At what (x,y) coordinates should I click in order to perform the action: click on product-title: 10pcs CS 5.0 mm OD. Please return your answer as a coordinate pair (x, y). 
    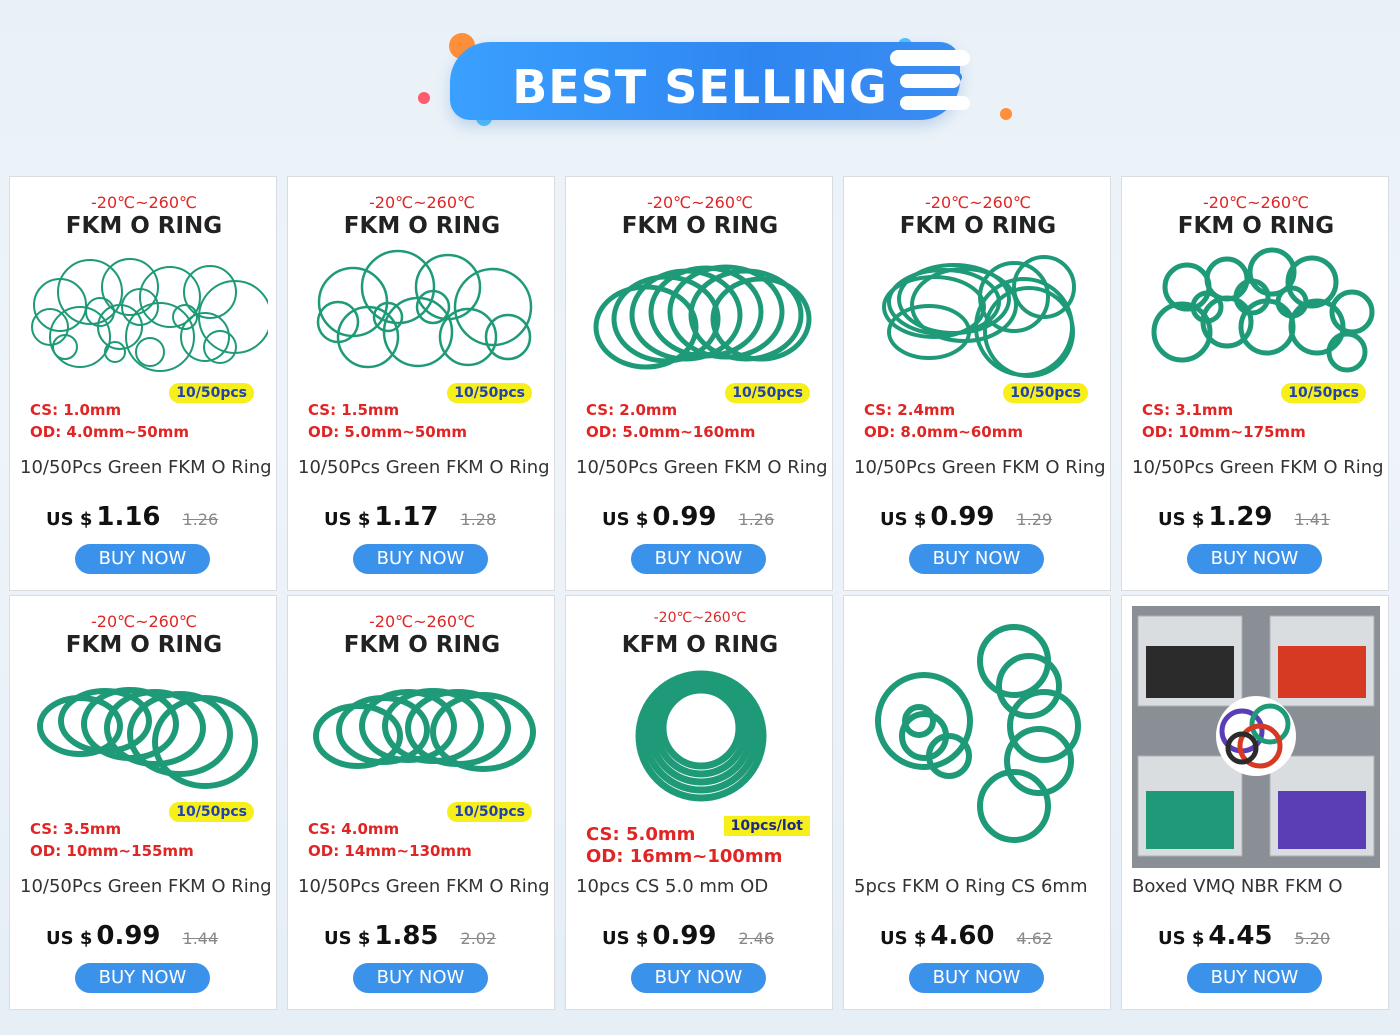
    Looking at the image, I should click on (701, 886).